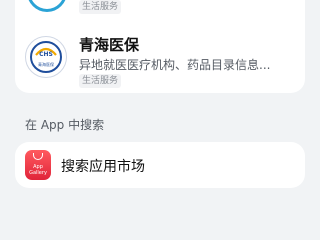 The width and height of the screenshot is (320, 240). Describe the element at coordinates (103, 167) in the screenshot. I see `search-app-gallery-label: 搜索应用市场` at that location.